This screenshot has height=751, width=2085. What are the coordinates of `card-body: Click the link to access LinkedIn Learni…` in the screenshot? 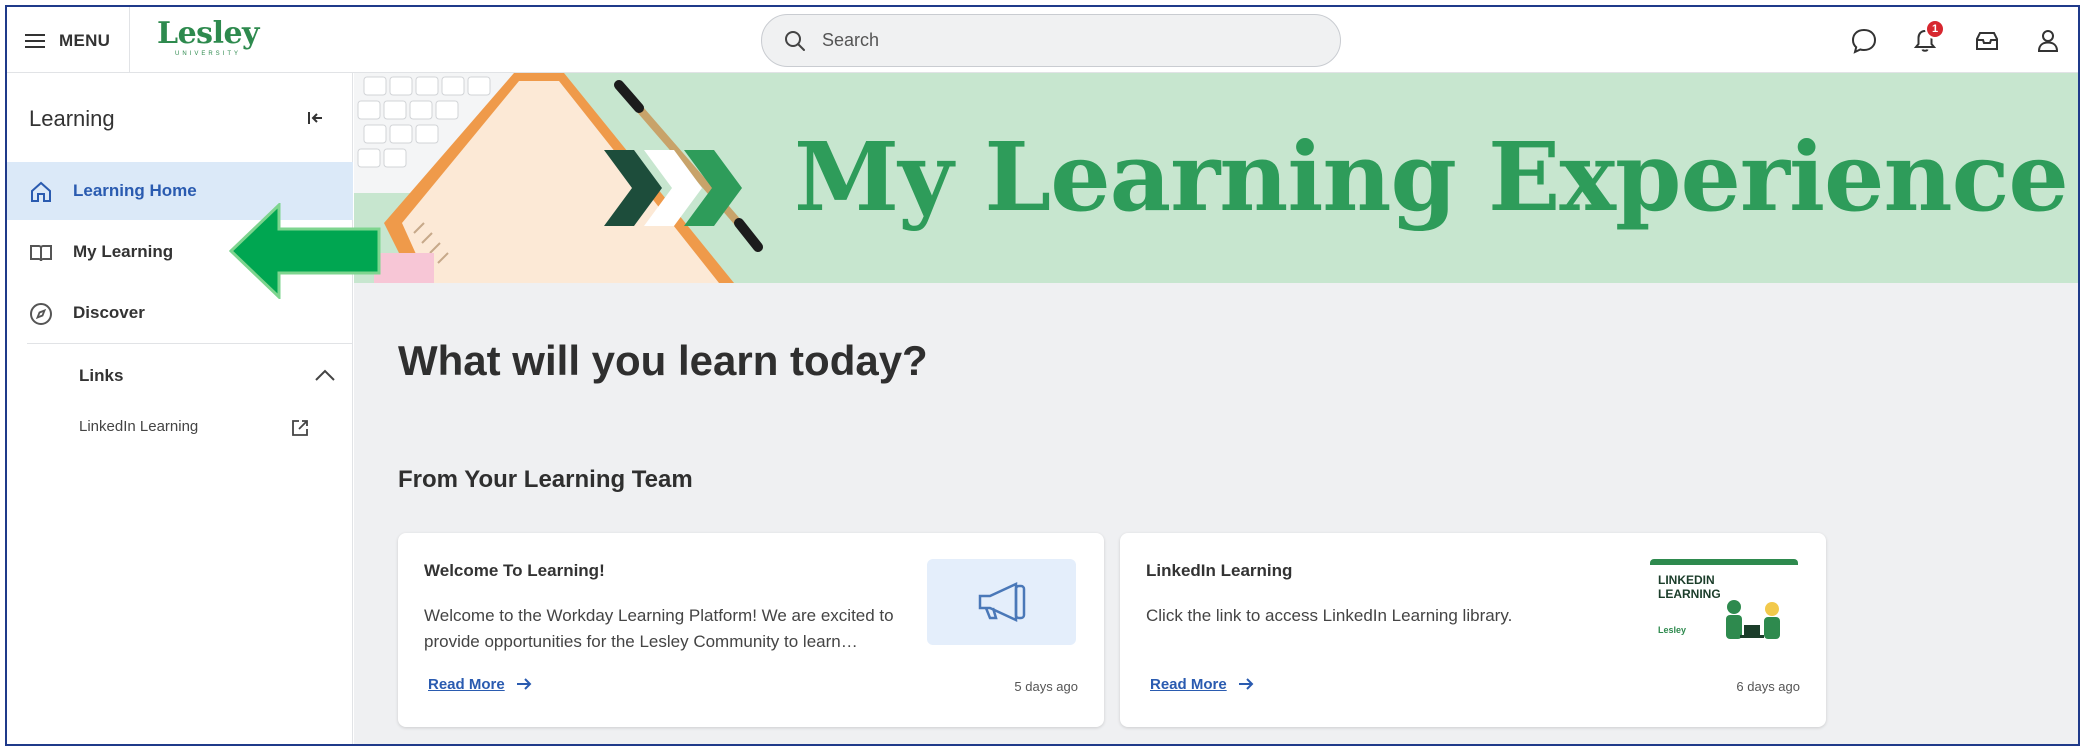 It's located at (1329, 615).